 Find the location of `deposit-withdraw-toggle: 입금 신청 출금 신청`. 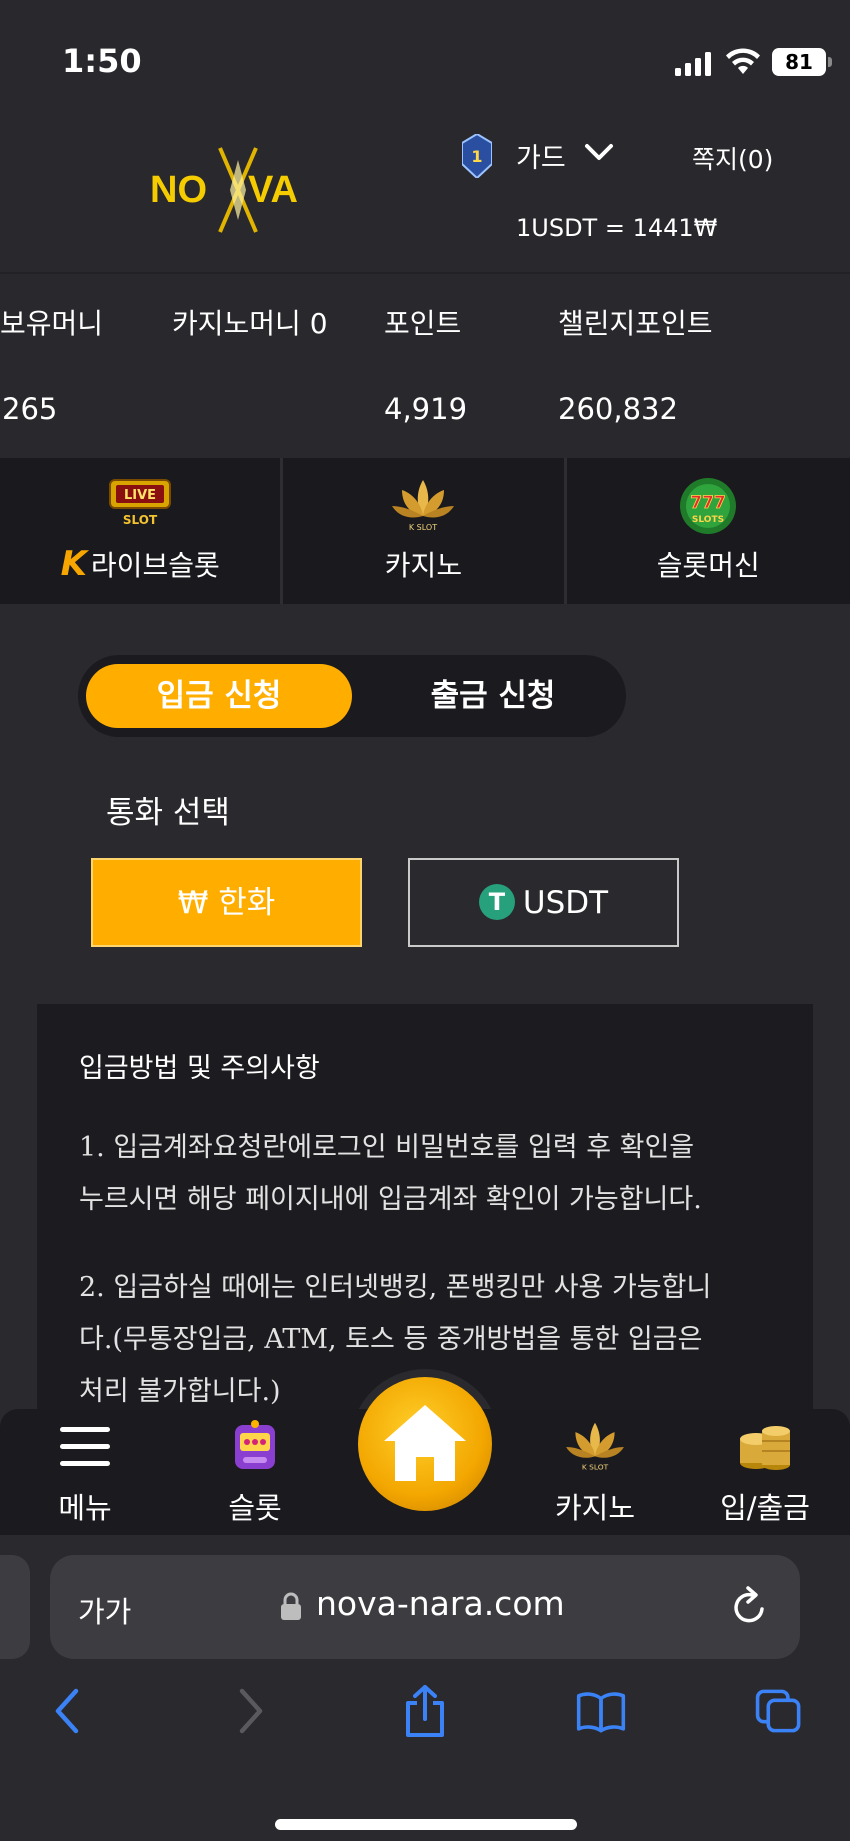

deposit-withdraw-toggle: 입금 신청 출금 신청 is located at coordinates (352, 696).